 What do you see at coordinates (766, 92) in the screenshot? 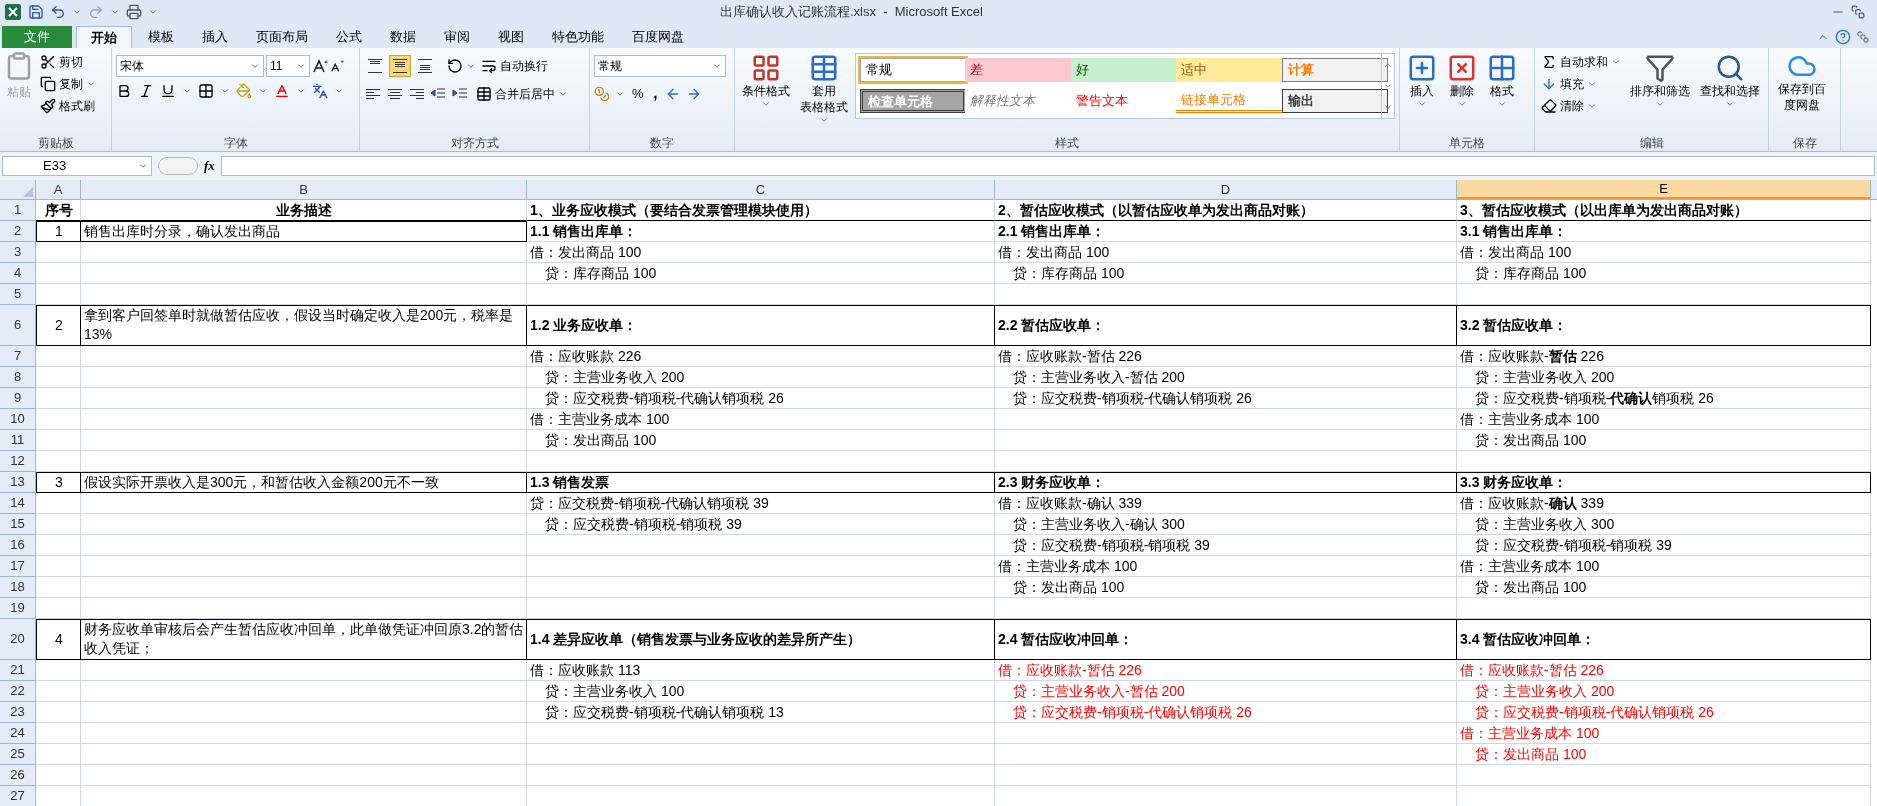
I see `conditional-format-button: 条件格式` at bounding box center [766, 92].